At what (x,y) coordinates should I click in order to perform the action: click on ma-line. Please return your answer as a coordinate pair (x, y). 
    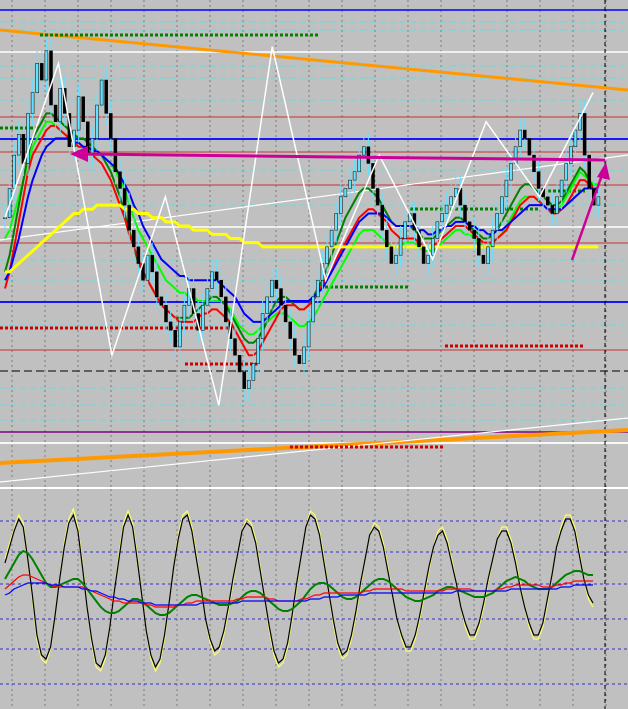
    Looking at the image, I should click on (302, 238).